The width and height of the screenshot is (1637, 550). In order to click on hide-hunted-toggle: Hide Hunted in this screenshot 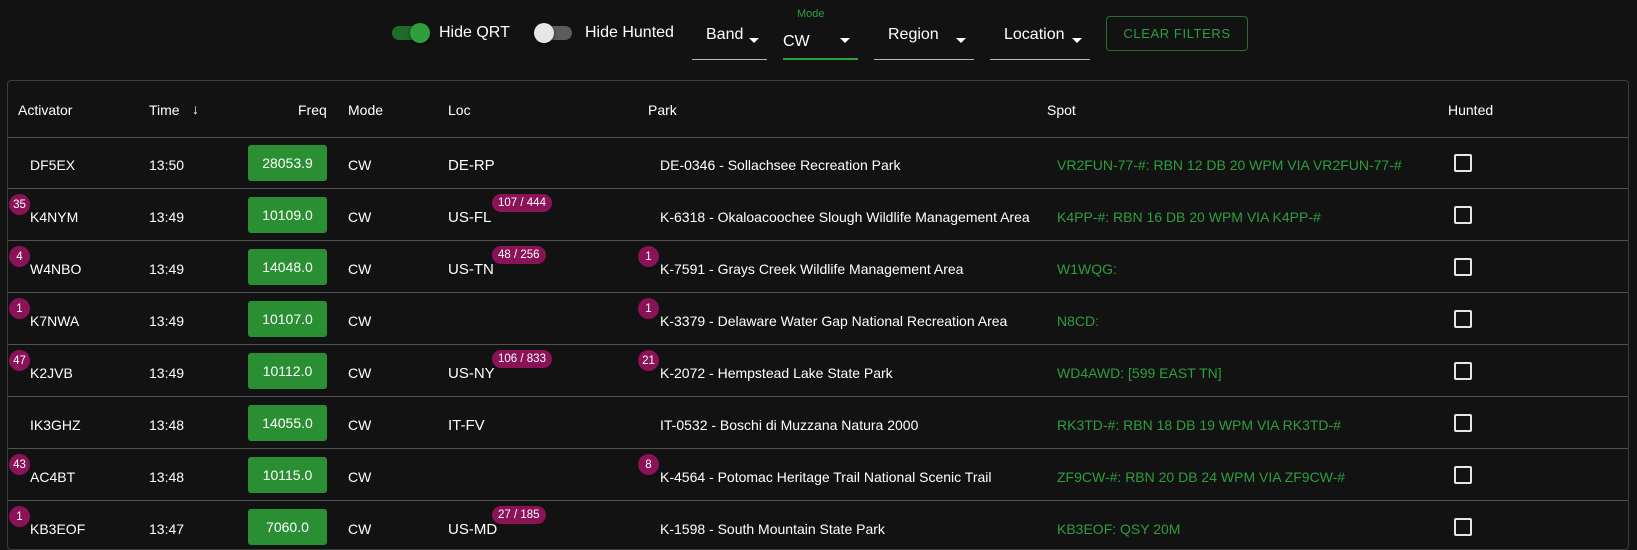, I will do `click(606, 33)`.